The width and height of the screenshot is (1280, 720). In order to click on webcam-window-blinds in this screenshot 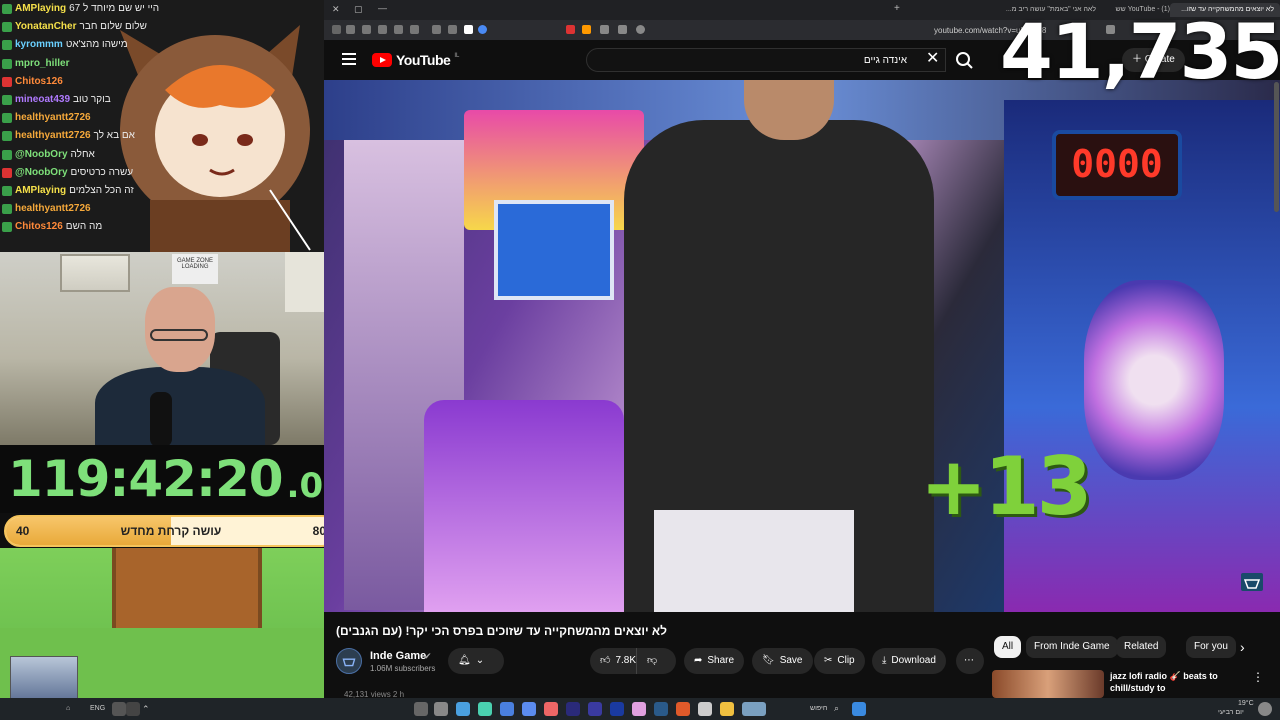, I will do `click(95, 273)`.